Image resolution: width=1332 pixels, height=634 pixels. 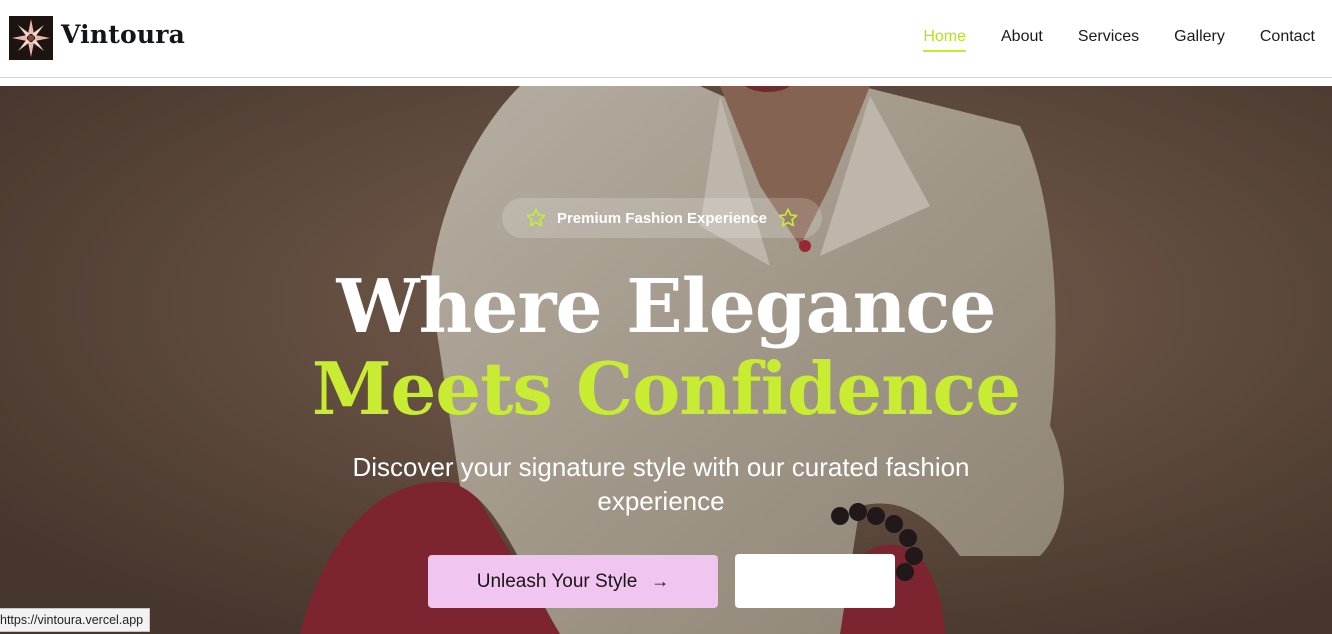 I want to click on nav-item-services: Services, so click(x=1108, y=40).